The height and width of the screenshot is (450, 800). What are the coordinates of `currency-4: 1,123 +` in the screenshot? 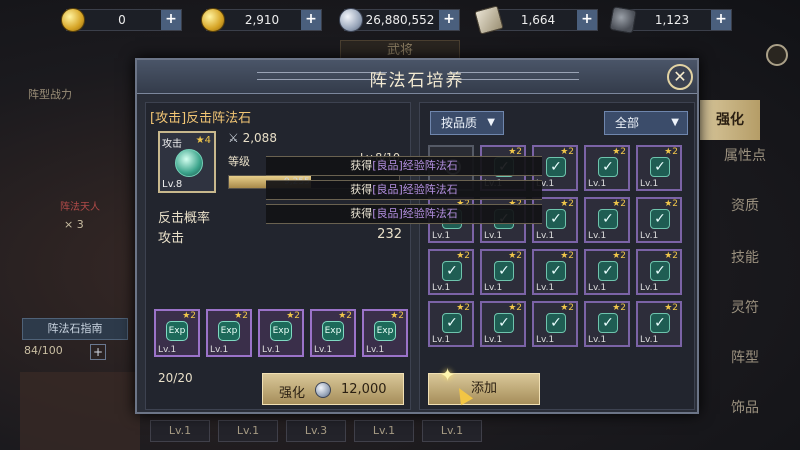 It's located at (670, 20).